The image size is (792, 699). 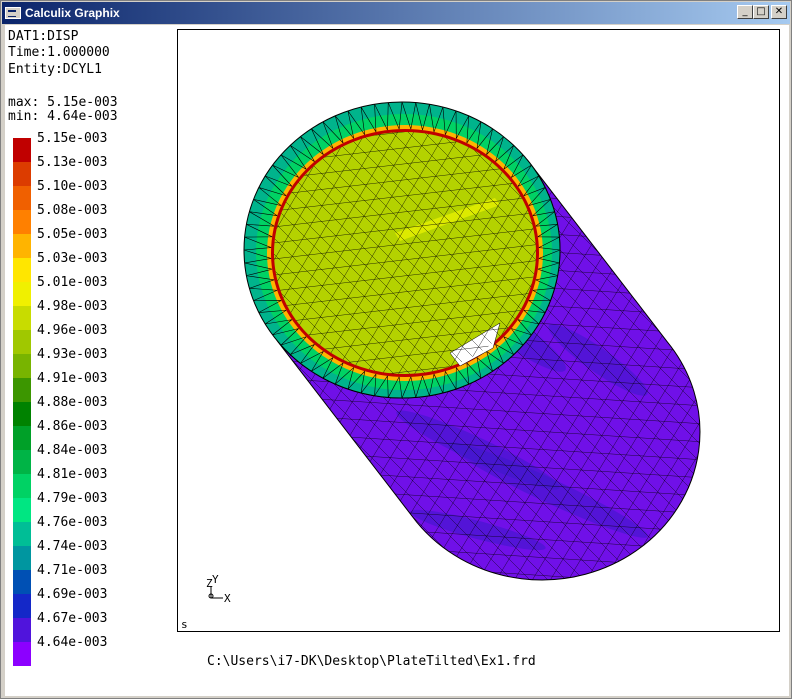 I want to click on legend-label: 5.15e-003, so click(x=72, y=138).